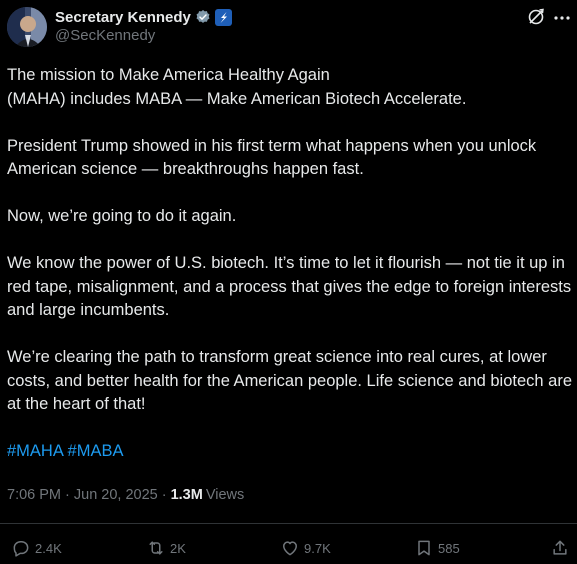  I want to click on like-count: 9.7K, so click(317, 548).